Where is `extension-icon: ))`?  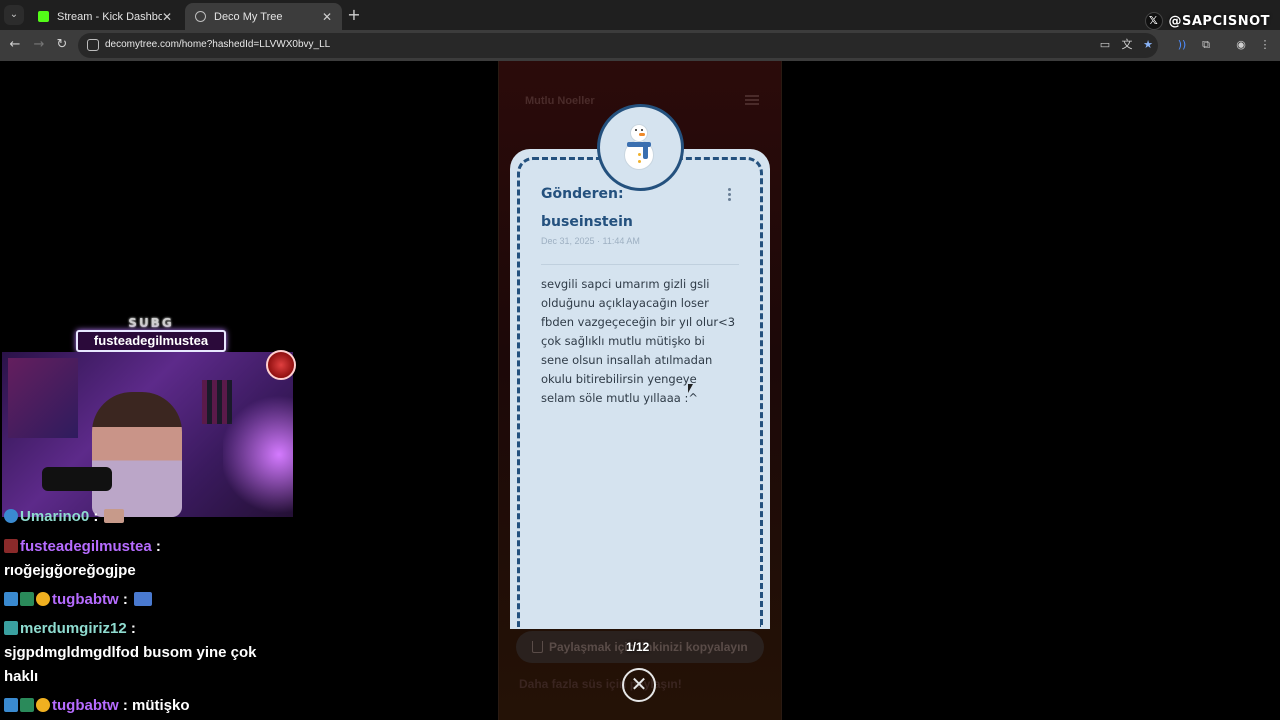 extension-icon: )) is located at coordinates (1182, 45).